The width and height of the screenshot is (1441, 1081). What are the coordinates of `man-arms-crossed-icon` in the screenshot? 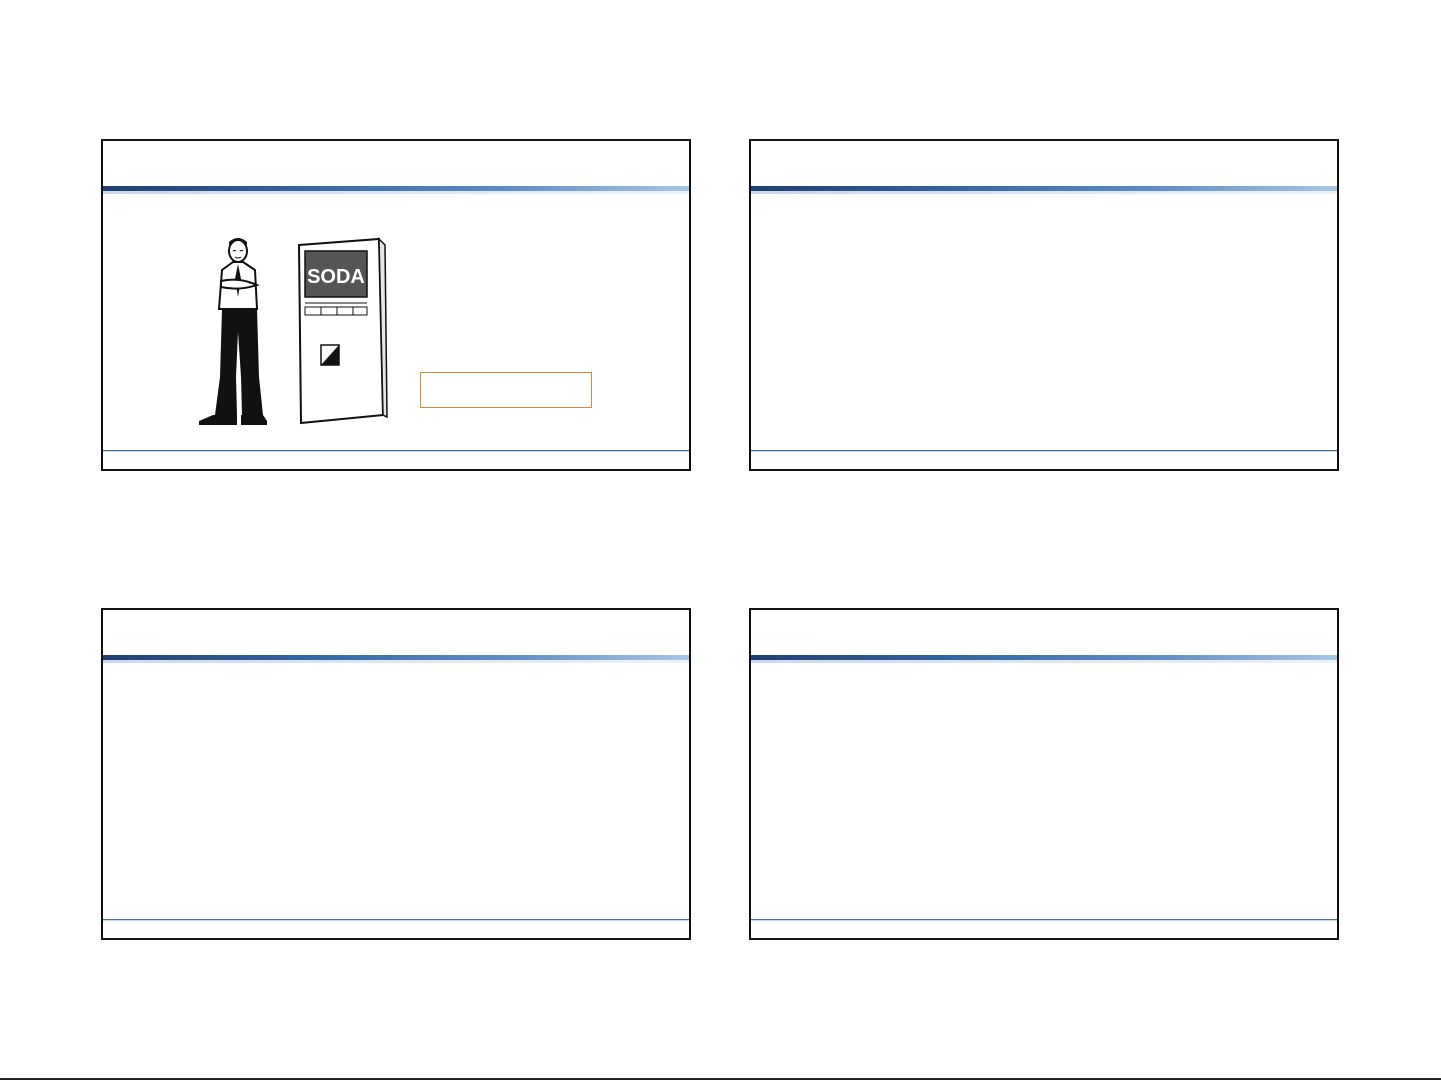 It's located at (233, 331).